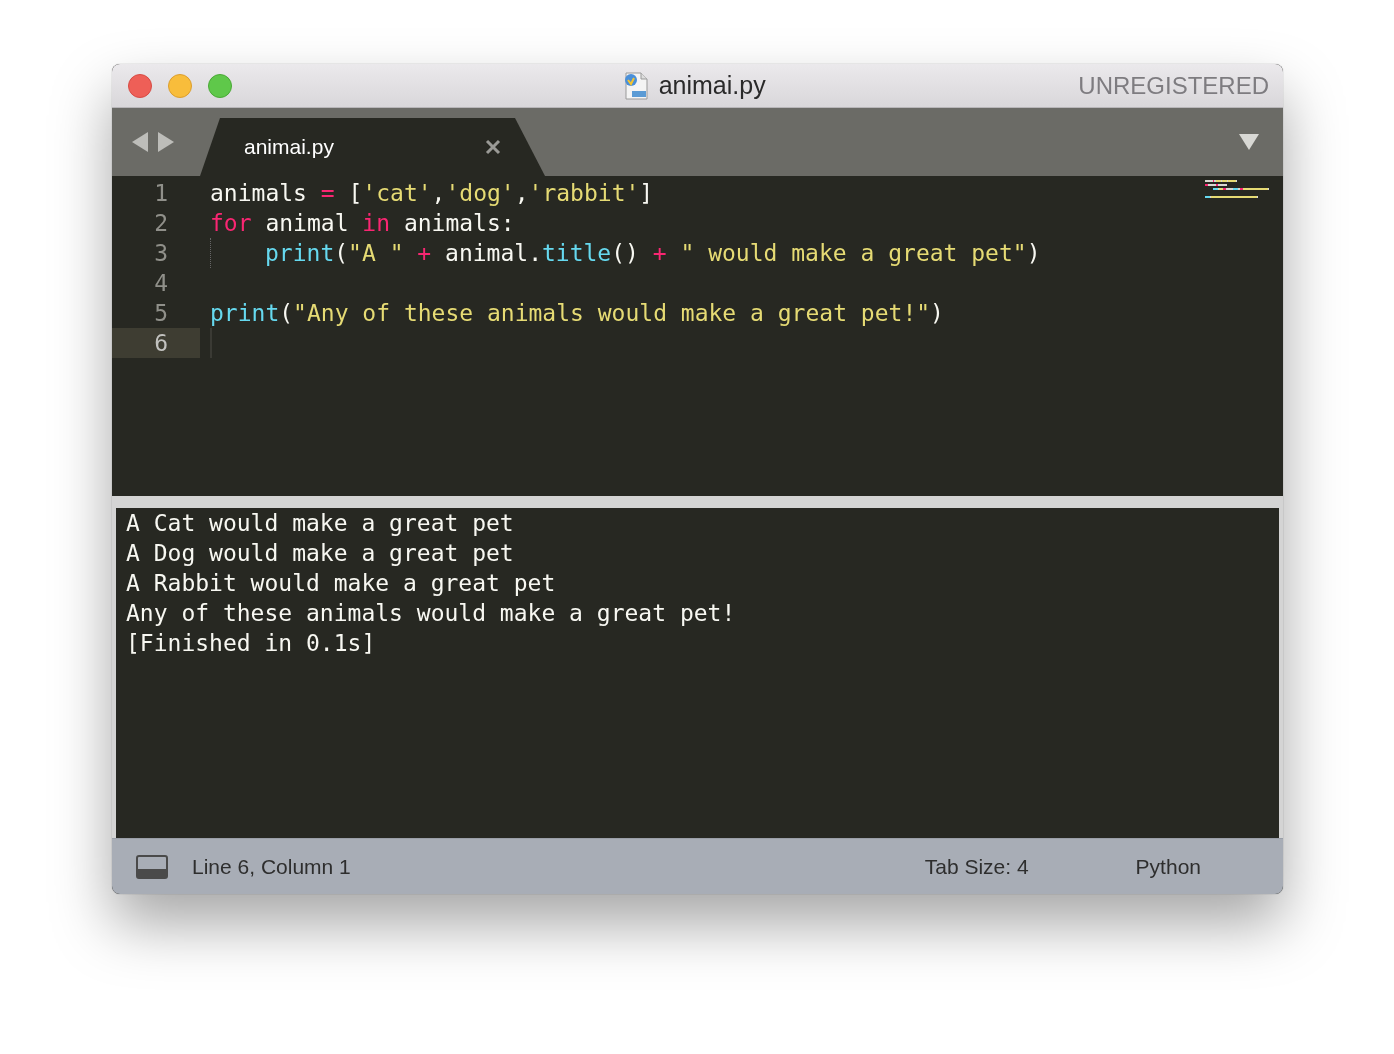 This screenshot has height=1054, width=1394. I want to click on panel-icon, so click(152, 866).